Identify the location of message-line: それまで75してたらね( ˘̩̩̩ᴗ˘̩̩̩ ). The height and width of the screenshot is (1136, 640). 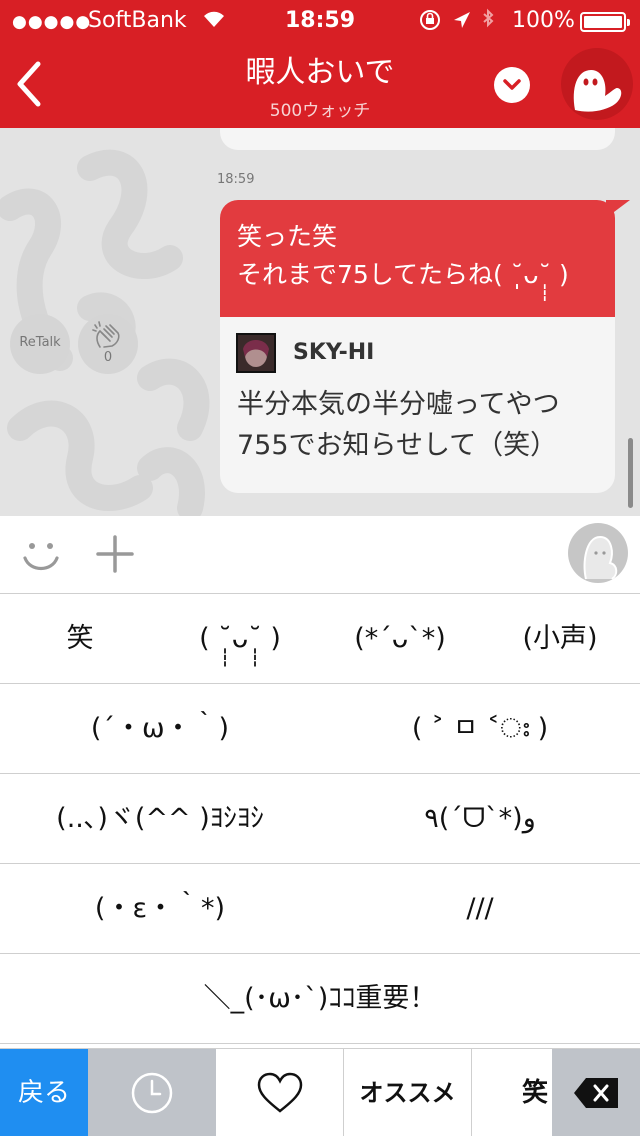
(403, 274).